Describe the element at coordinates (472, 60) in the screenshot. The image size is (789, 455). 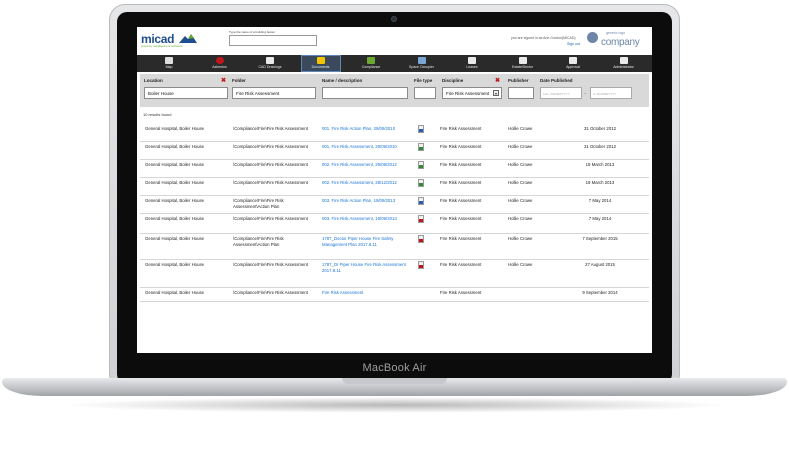
I see `leases-icon` at that location.